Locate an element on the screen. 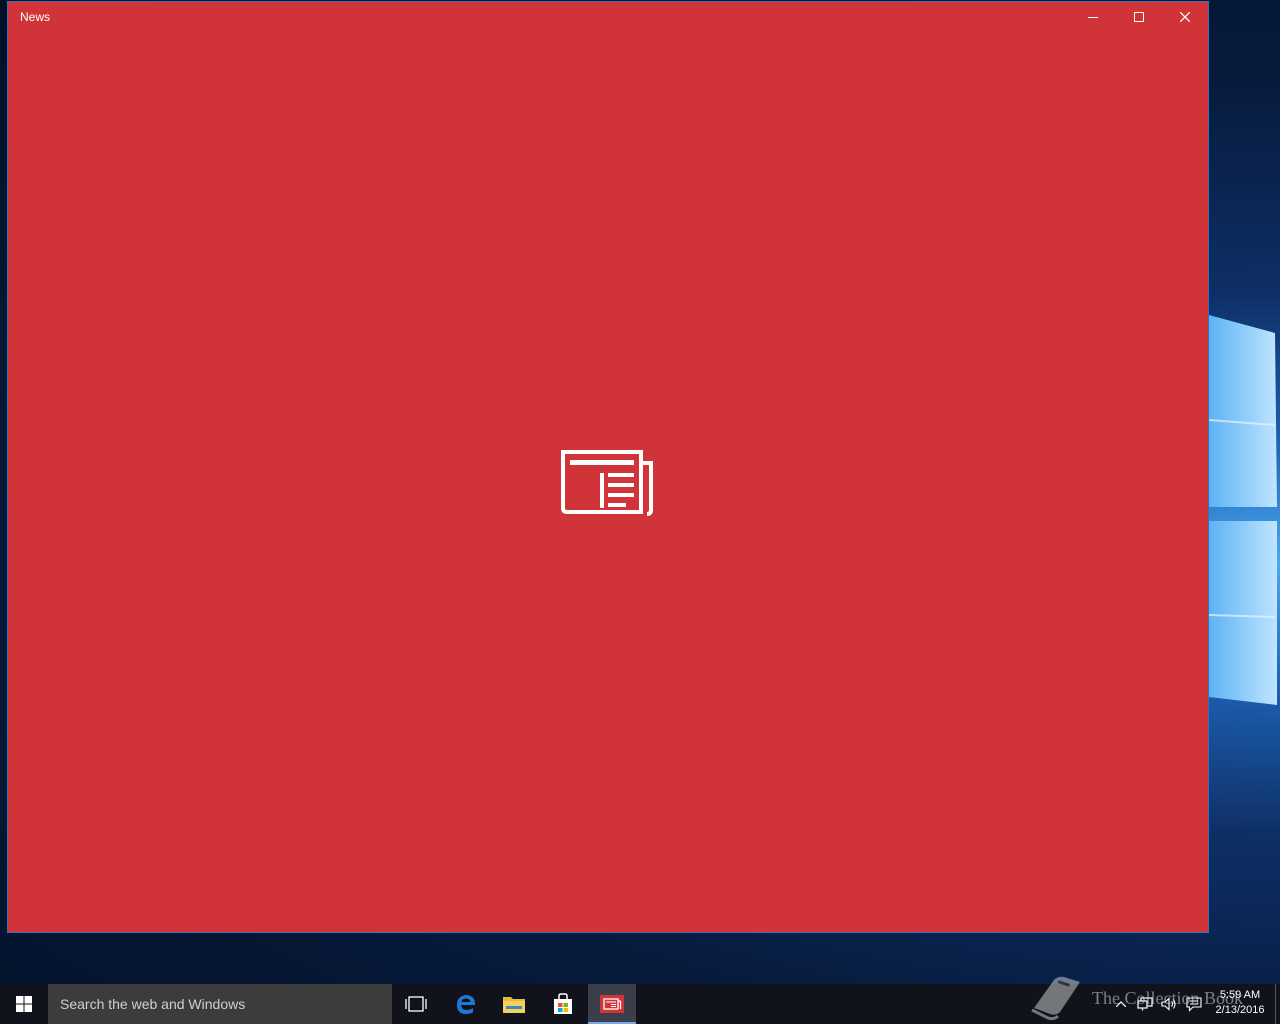 The height and width of the screenshot is (1024, 1280). window-title: News is located at coordinates (35, 17).